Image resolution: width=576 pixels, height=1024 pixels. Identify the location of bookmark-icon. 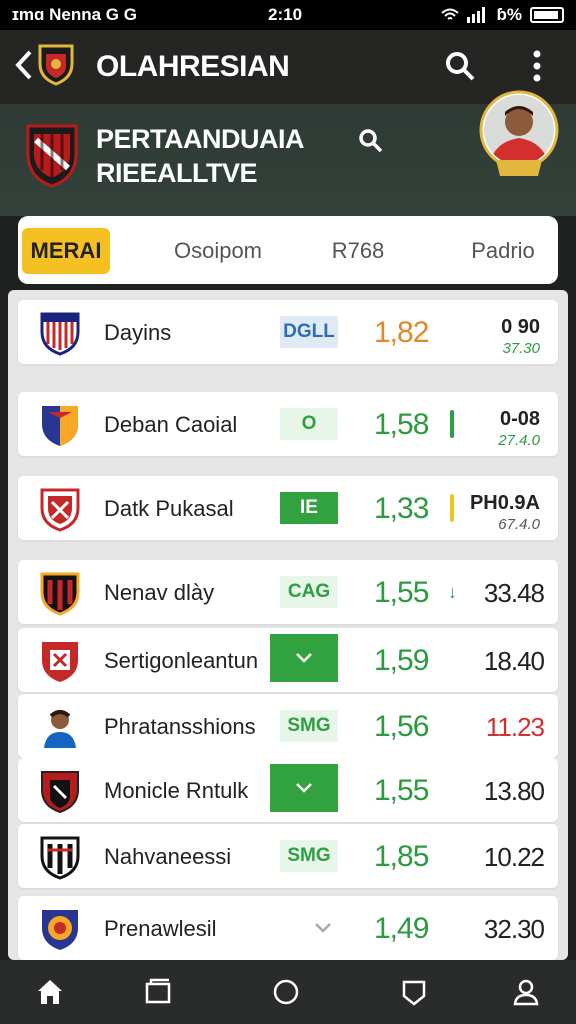
(414, 993).